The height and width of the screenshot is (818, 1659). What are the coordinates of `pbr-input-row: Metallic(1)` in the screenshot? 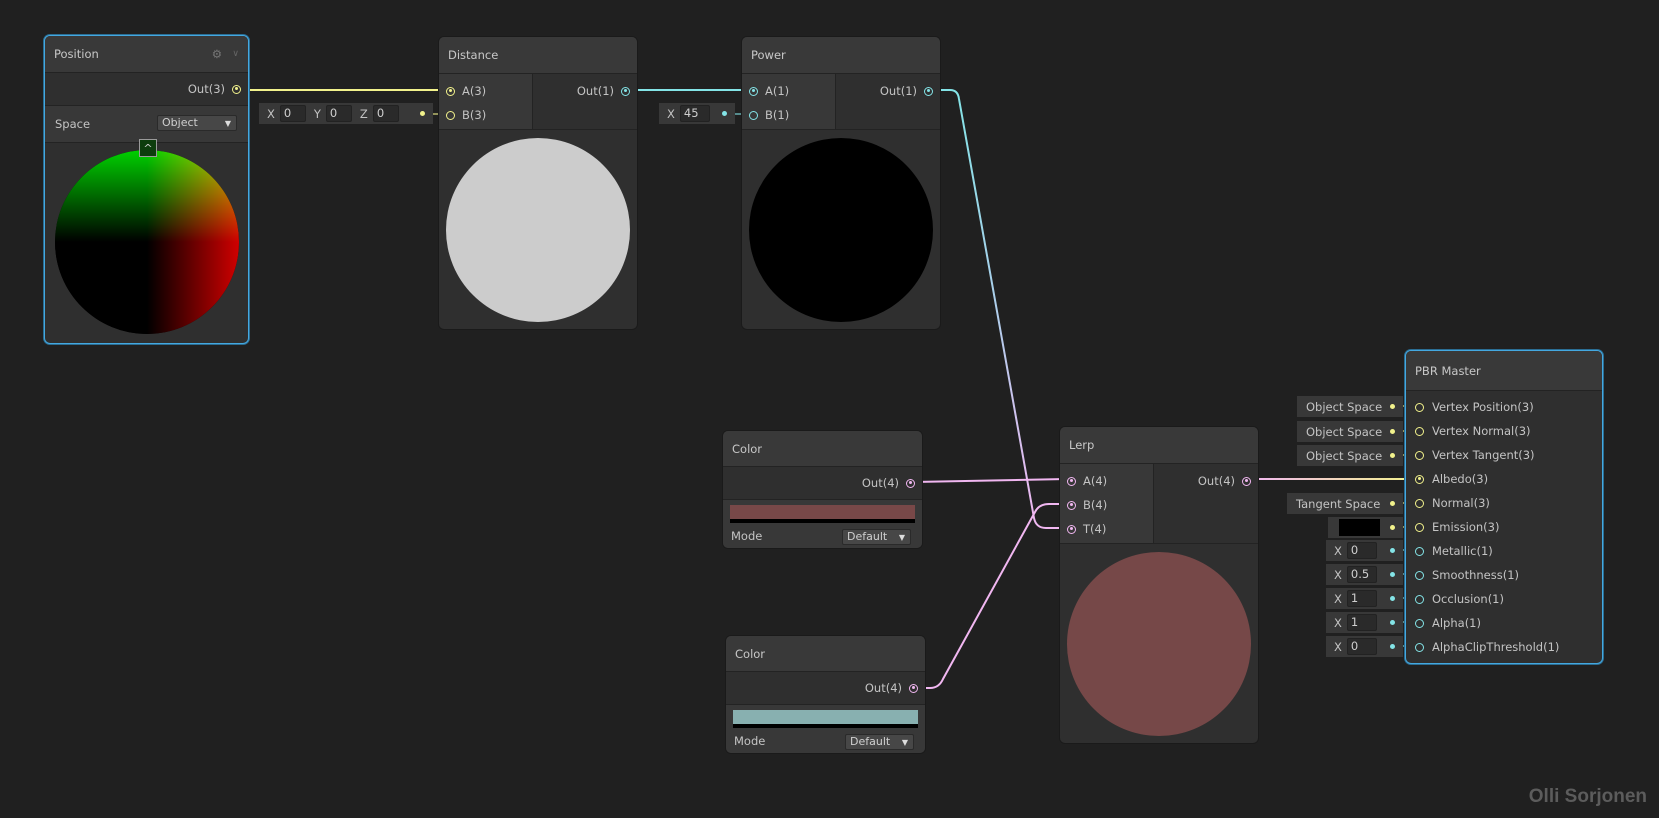 It's located at (1504, 551).